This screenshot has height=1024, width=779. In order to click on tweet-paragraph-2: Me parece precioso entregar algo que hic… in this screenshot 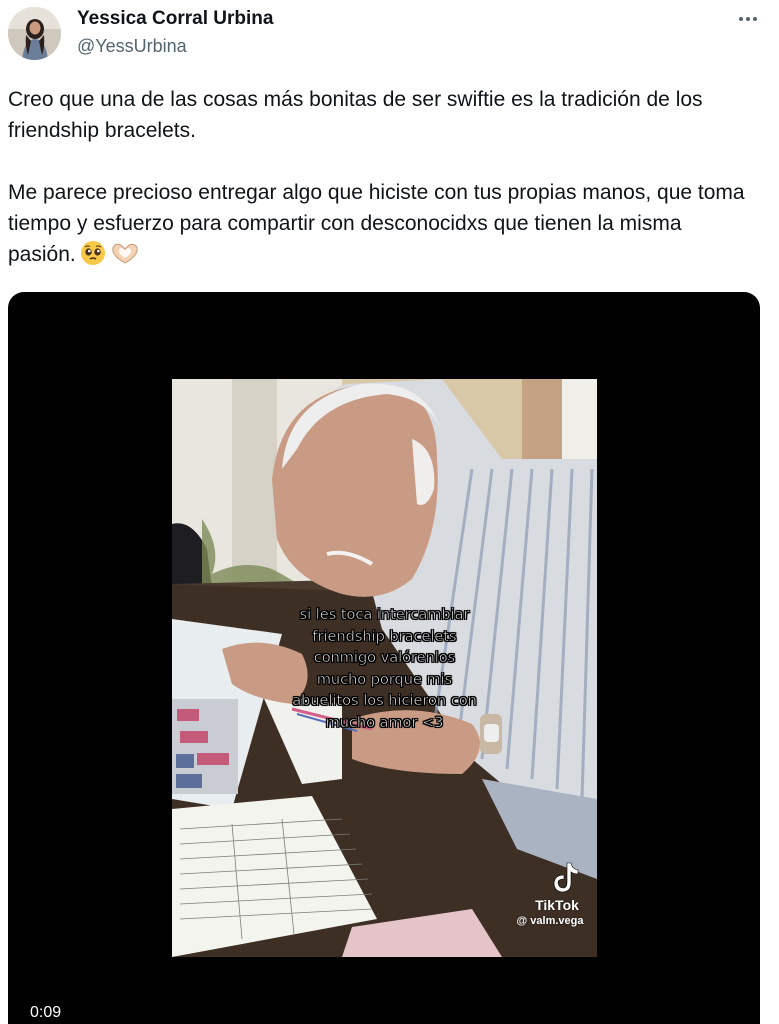, I will do `click(380, 226)`.